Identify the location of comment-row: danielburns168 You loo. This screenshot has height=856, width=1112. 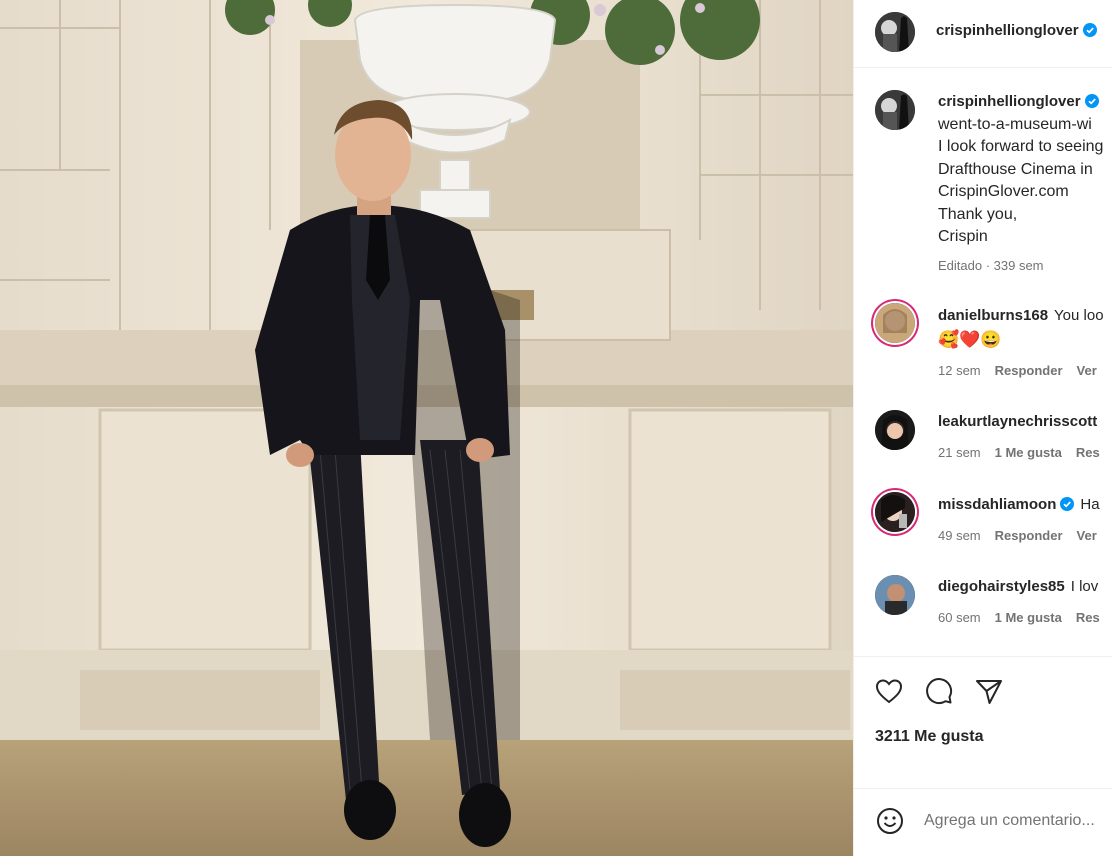
(1021, 315).